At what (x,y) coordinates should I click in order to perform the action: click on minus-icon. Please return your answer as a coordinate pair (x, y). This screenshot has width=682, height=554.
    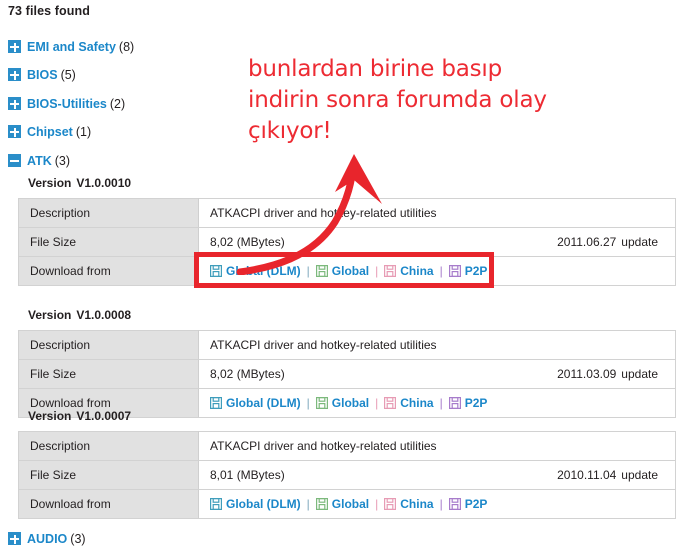
    Looking at the image, I should click on (14, 160).